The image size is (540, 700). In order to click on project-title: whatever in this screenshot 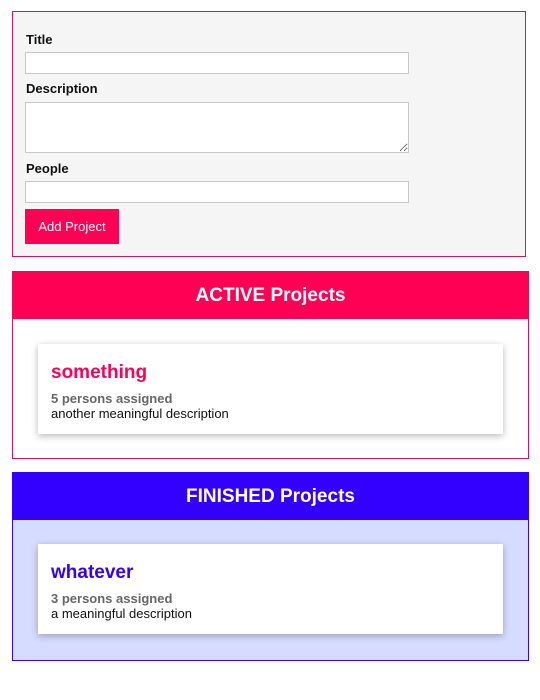, I will do `click(92, 572)`.